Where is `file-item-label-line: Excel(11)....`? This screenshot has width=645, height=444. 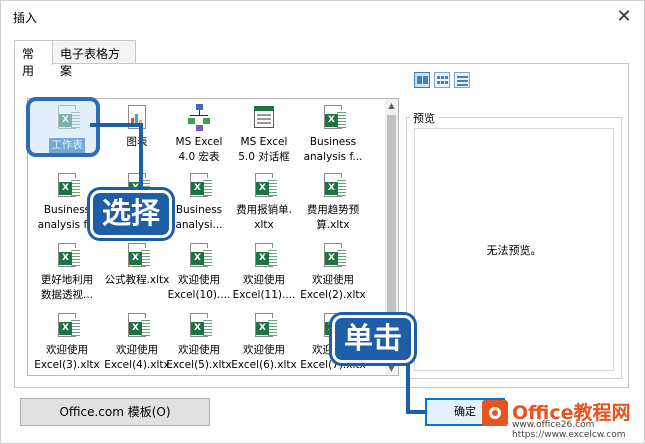 file-item-label-line: Excel(11).... is located at coordinates (264, 295).